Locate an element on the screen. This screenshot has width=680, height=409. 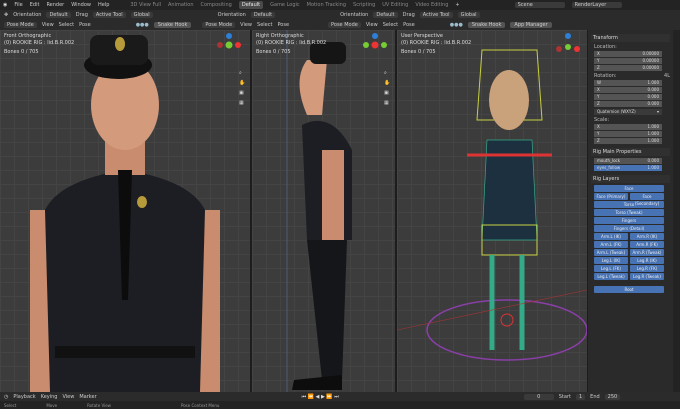
sidebar-tabs is located at coordinates (676, 211).